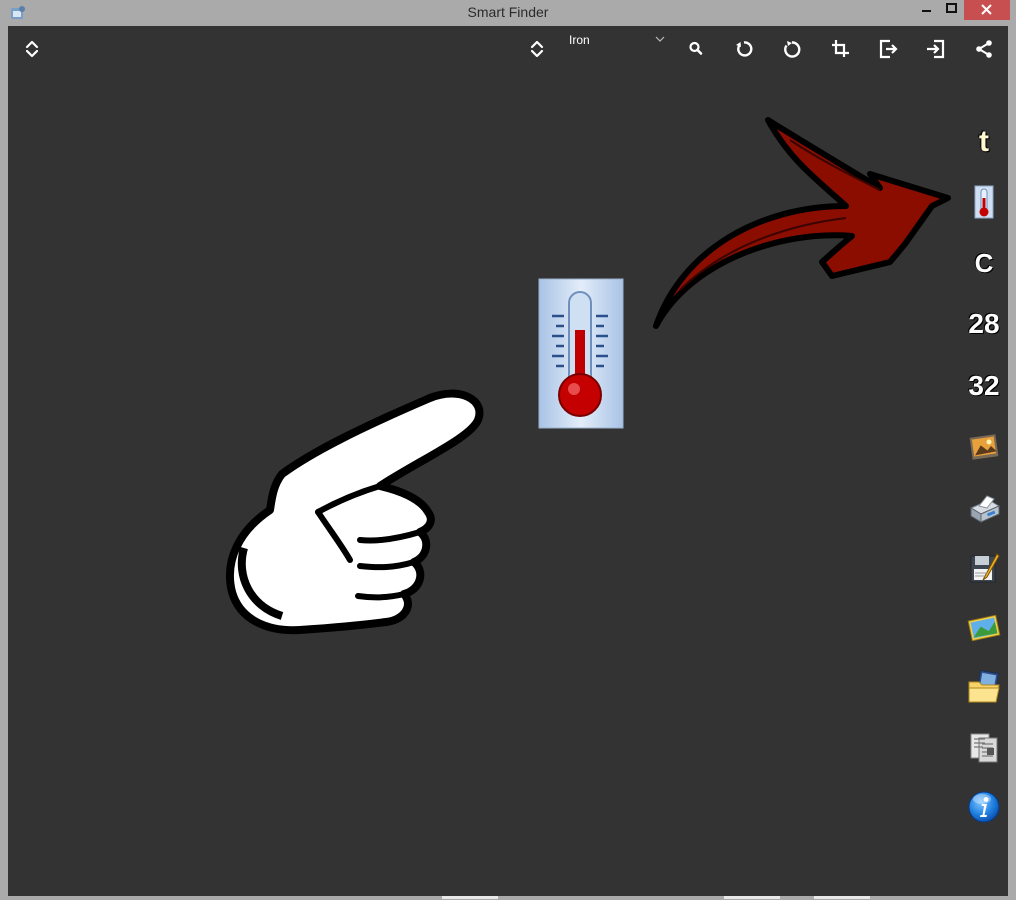  I want to click on minimize-button, so click(926, 10).